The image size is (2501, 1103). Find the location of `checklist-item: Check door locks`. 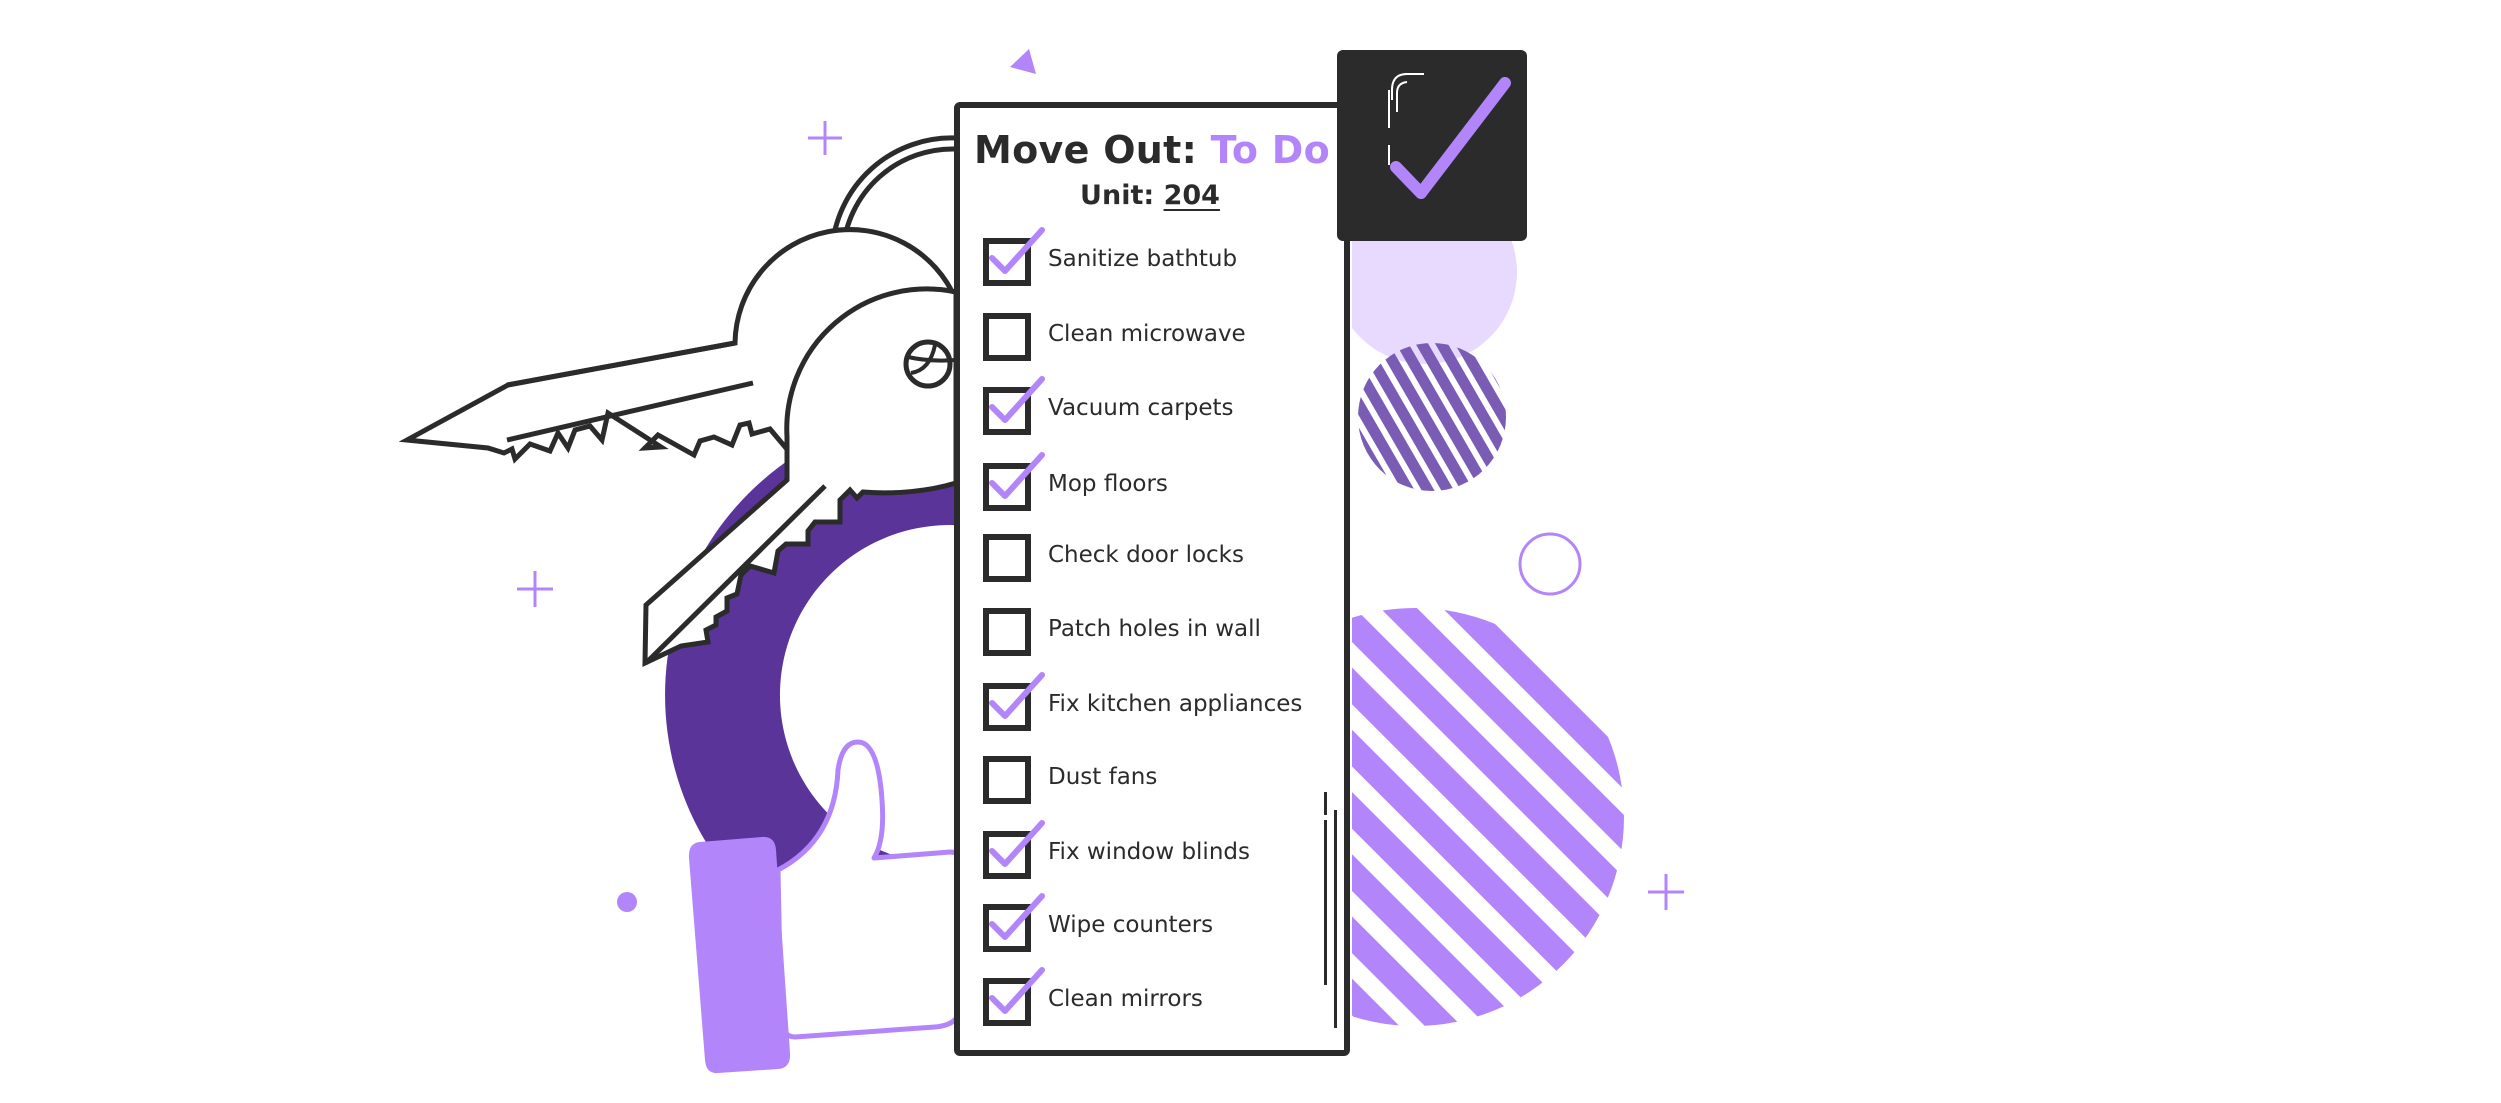

checklist-item: Check door locks is located at coordinates (1148, 558).